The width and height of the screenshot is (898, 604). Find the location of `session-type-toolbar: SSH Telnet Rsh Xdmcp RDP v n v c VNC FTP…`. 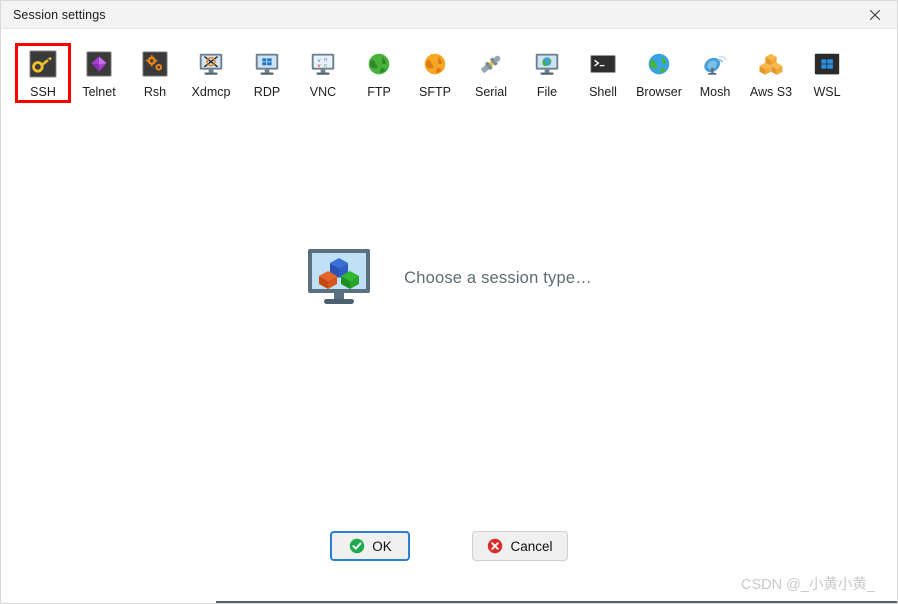

session-type-toolbar: SSH Telnet Rsh Xdmcp RDP v n v c VNC FTP… is located at coordinates (449, 66).